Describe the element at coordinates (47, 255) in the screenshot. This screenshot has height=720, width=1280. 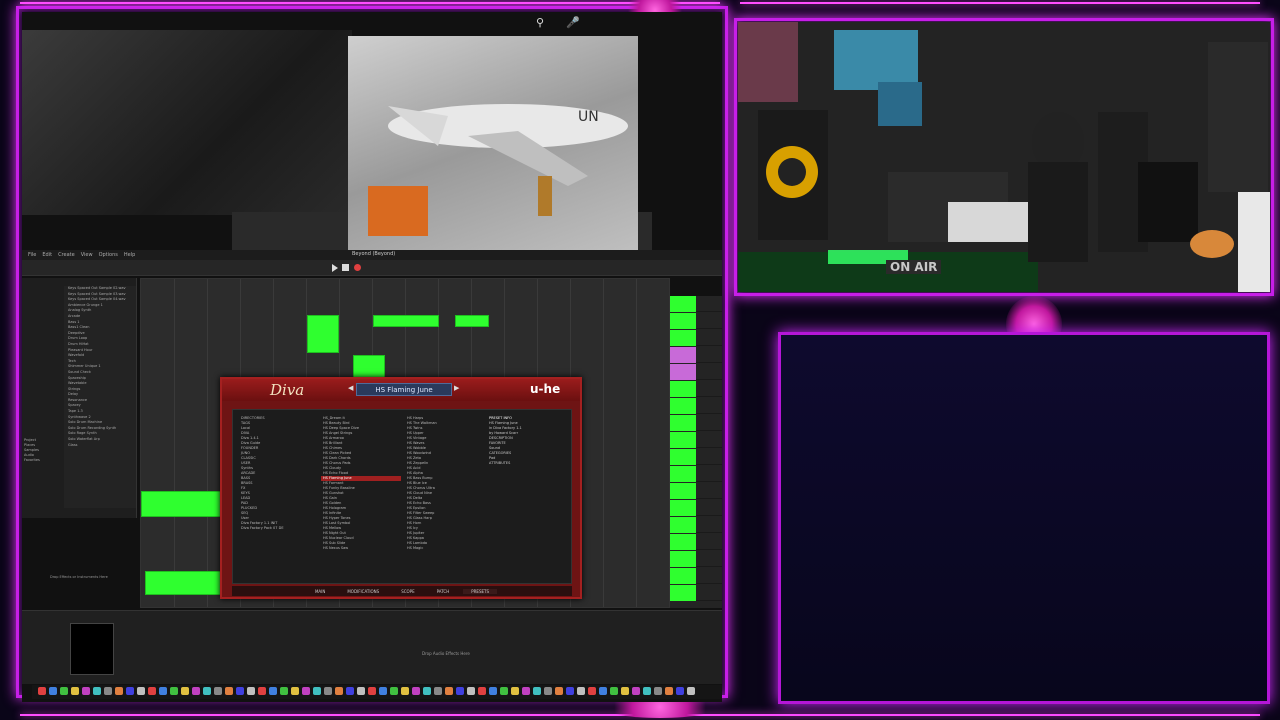
I see `menu-edit: Edit` at that location.